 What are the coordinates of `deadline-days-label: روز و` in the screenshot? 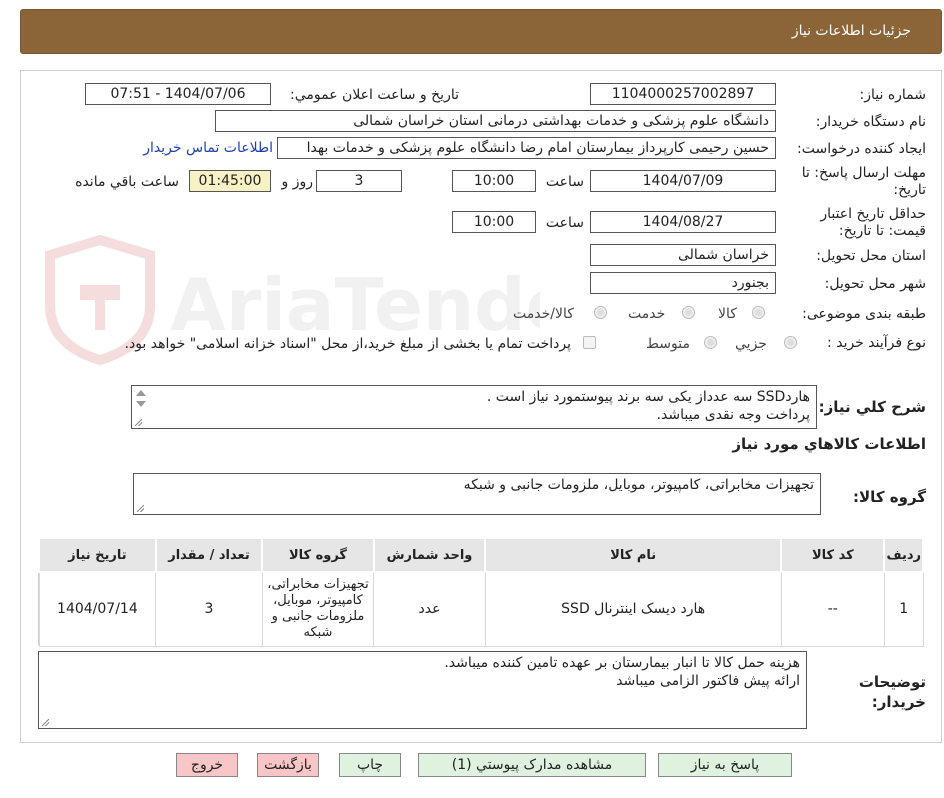 It's located at (297, 182).